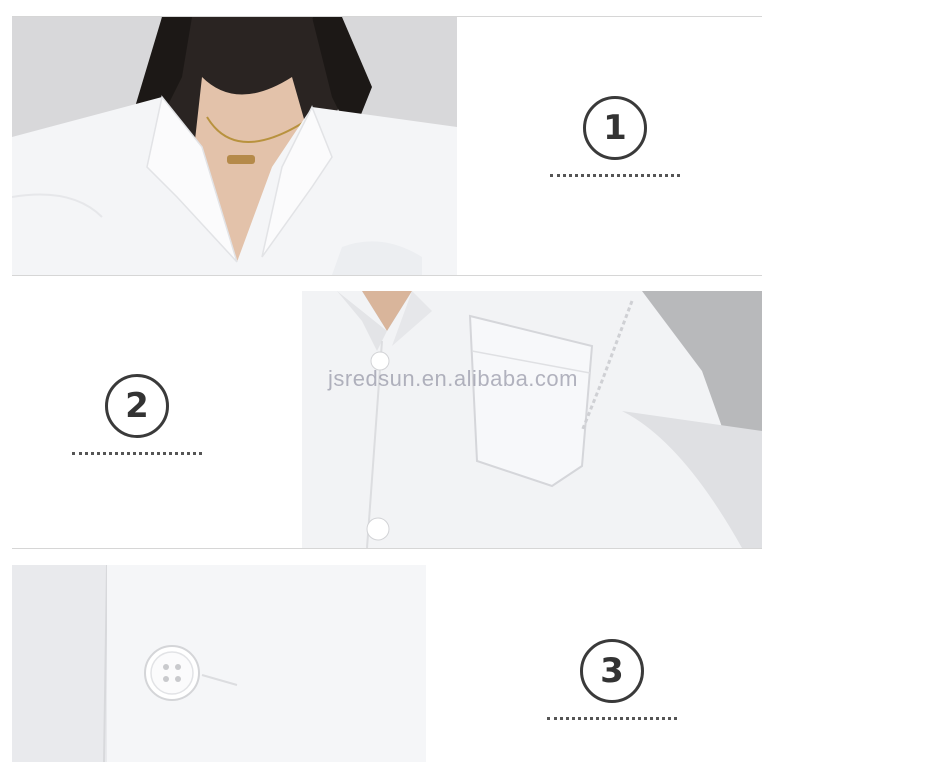 The image size is (926, 762). What do you see at coordinates (453, 378) in the screenshot?
I see `watermark-text: jsredsun.en.alibaba.com` at bounding box center [453, 378].